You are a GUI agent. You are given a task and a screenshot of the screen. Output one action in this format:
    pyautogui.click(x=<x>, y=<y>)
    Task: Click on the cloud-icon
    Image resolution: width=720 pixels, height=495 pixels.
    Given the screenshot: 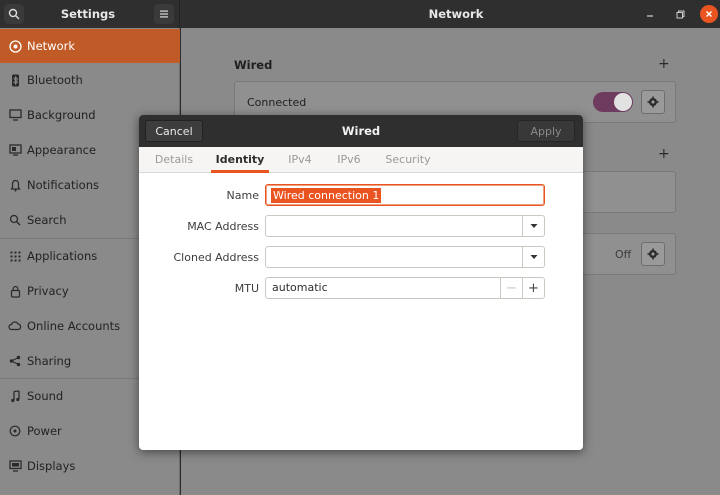 What is the action you would take?
    pyautogui.click(x=15, y=326)
    